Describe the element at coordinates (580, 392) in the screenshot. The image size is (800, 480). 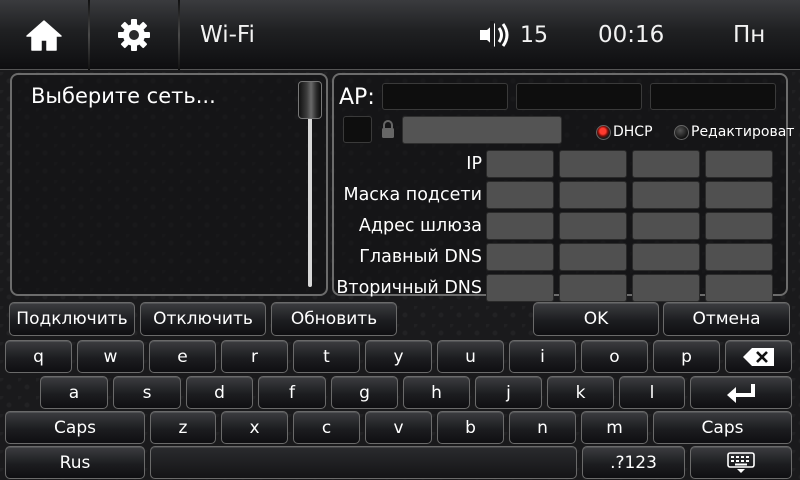
I see `key-k: k` at that location.